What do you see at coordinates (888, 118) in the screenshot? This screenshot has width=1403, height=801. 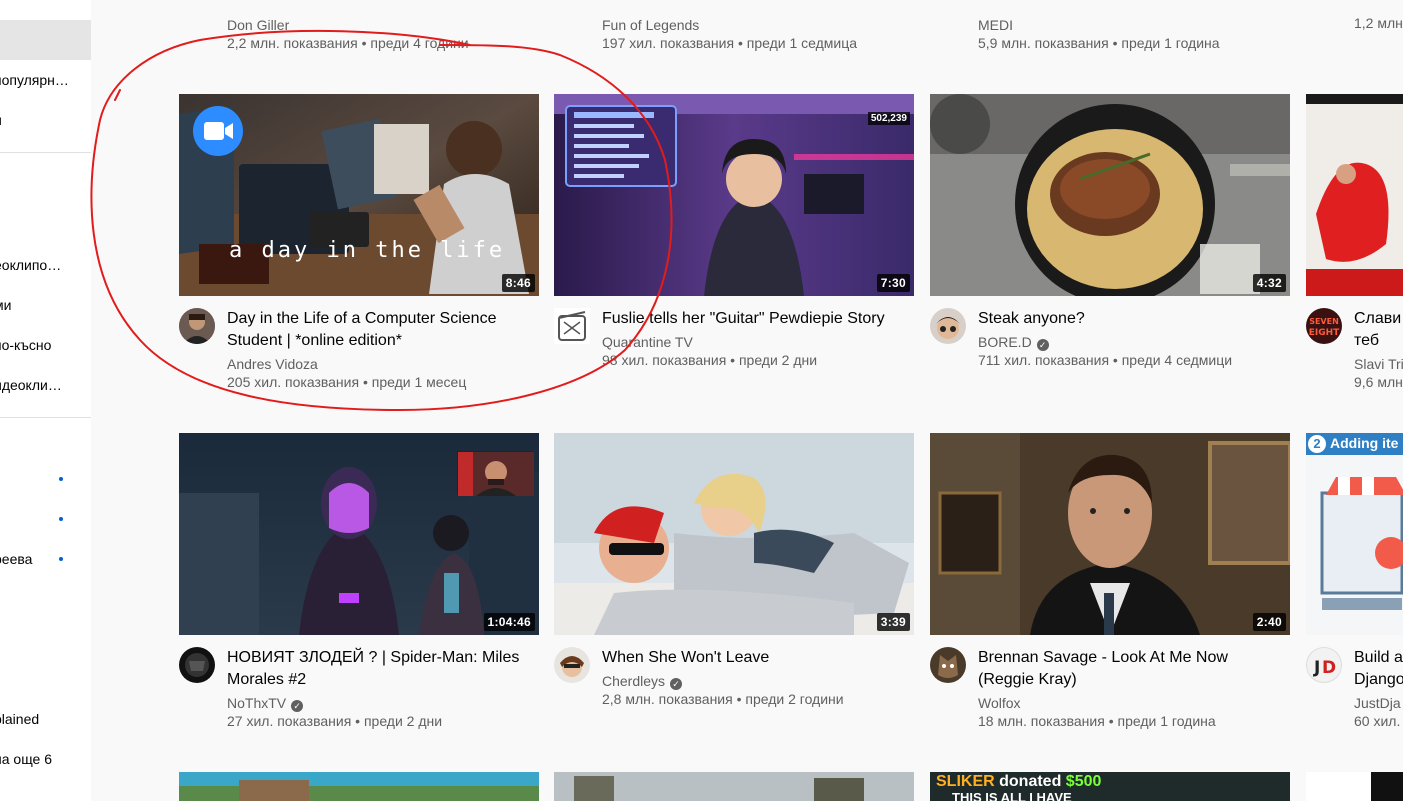 I see `viewer-count: 502,239` at bounding box center [888, 118].